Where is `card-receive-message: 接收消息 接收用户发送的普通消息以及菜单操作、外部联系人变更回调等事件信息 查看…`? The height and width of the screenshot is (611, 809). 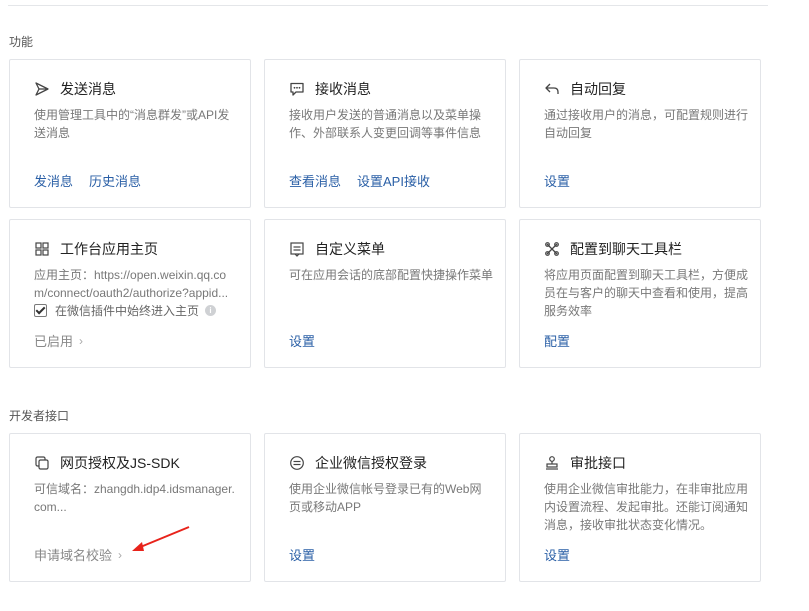 card-receive-message: 接收消息 接收用户发送的普通消息以及菜单操作、外部联系人变更回调等事件信息 查看… is located at coordinates (385, 133).